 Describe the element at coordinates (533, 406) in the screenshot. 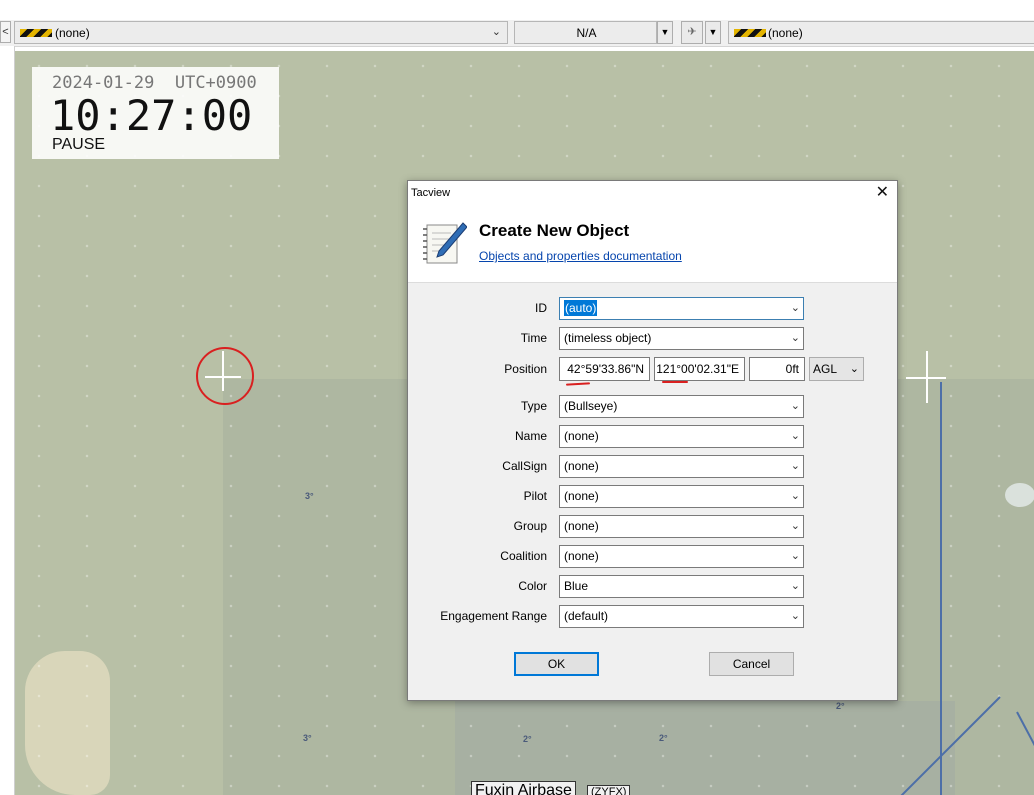

I see `type-label: Type` at that location.